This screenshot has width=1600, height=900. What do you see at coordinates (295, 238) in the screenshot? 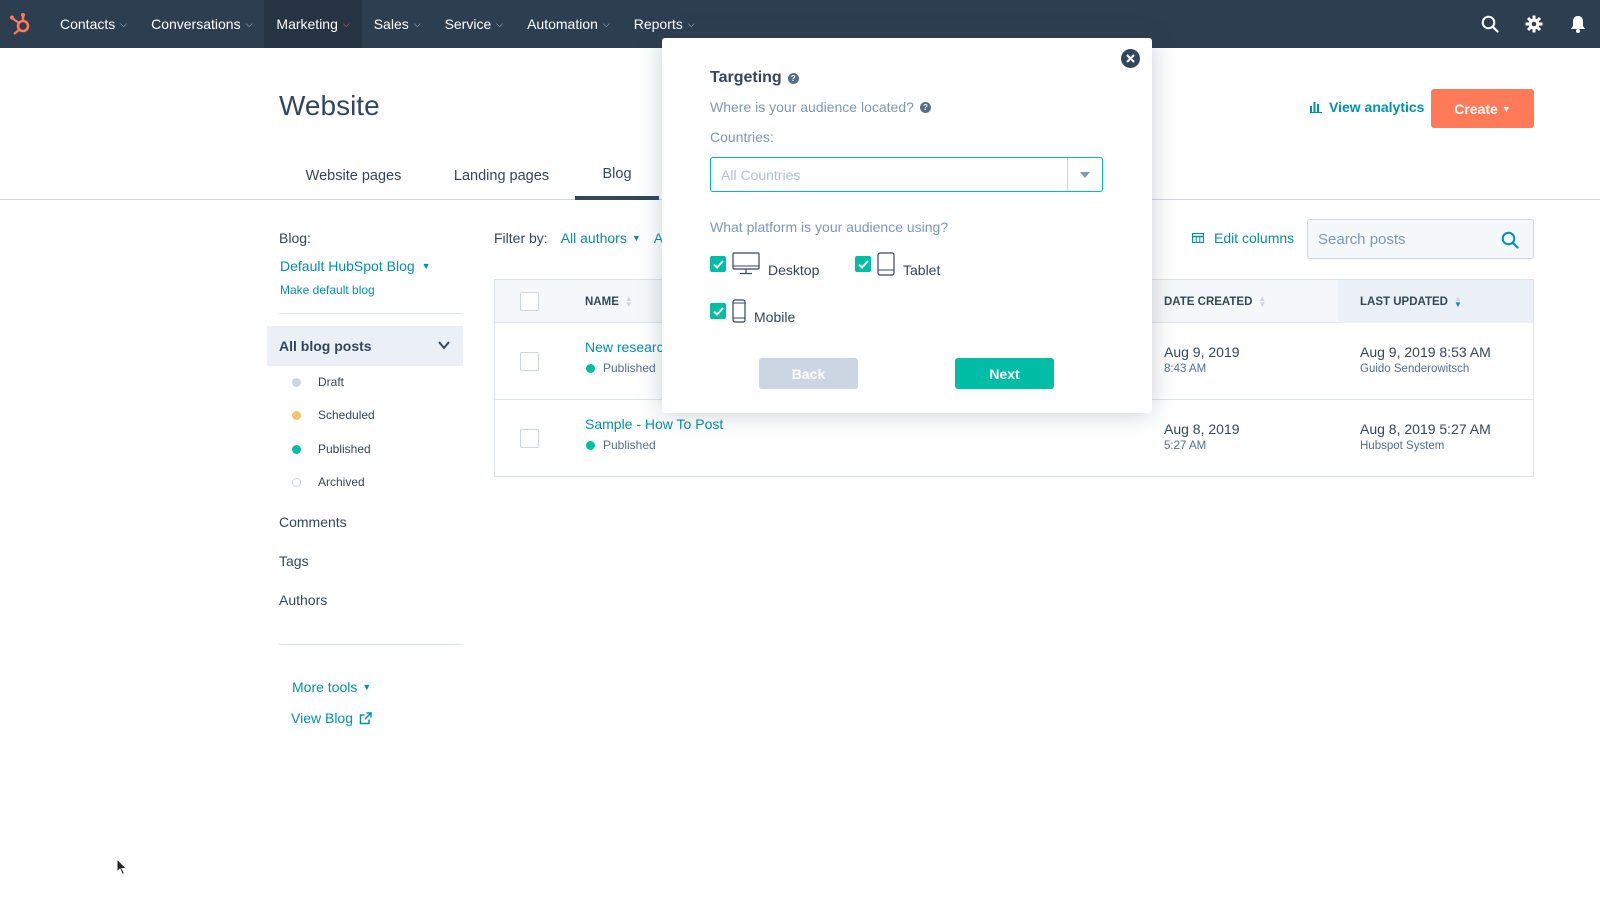
I see `blog-label: Blog:` at bounding box center [295, 238].